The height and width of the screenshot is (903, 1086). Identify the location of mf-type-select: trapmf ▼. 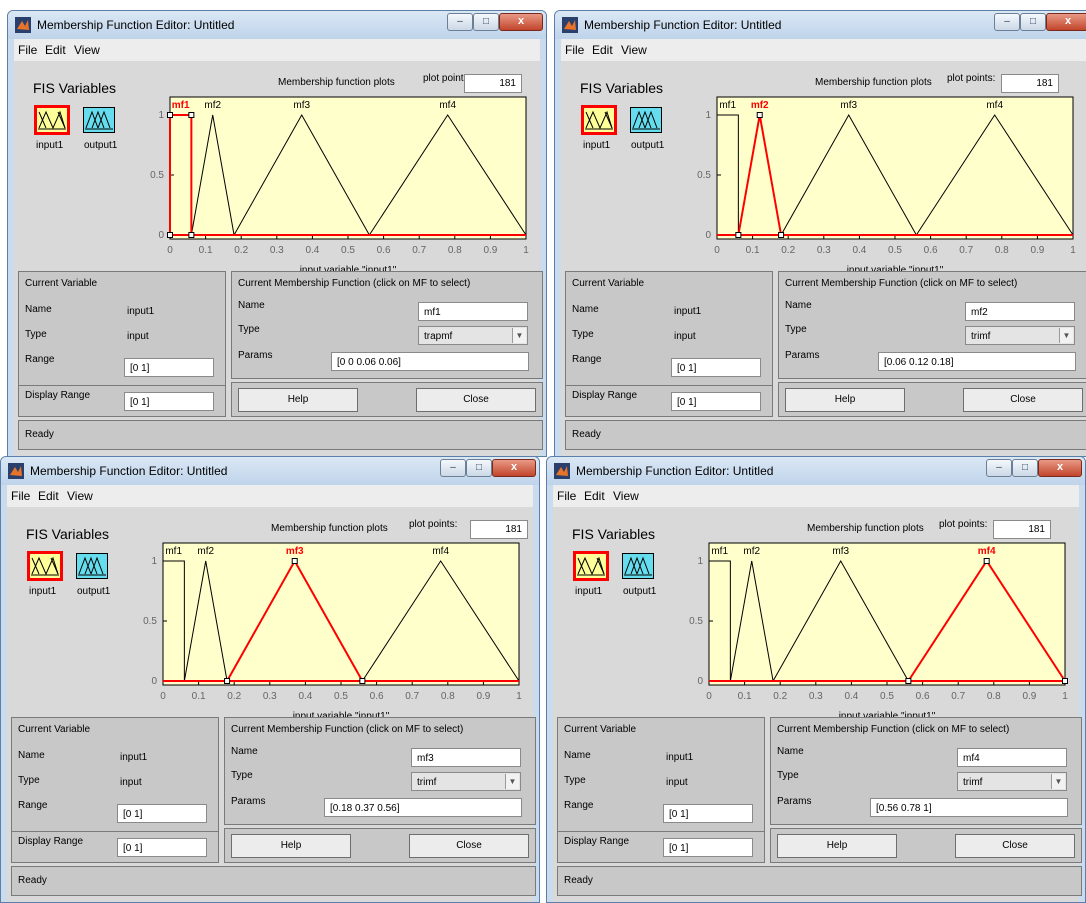
(473, 335).